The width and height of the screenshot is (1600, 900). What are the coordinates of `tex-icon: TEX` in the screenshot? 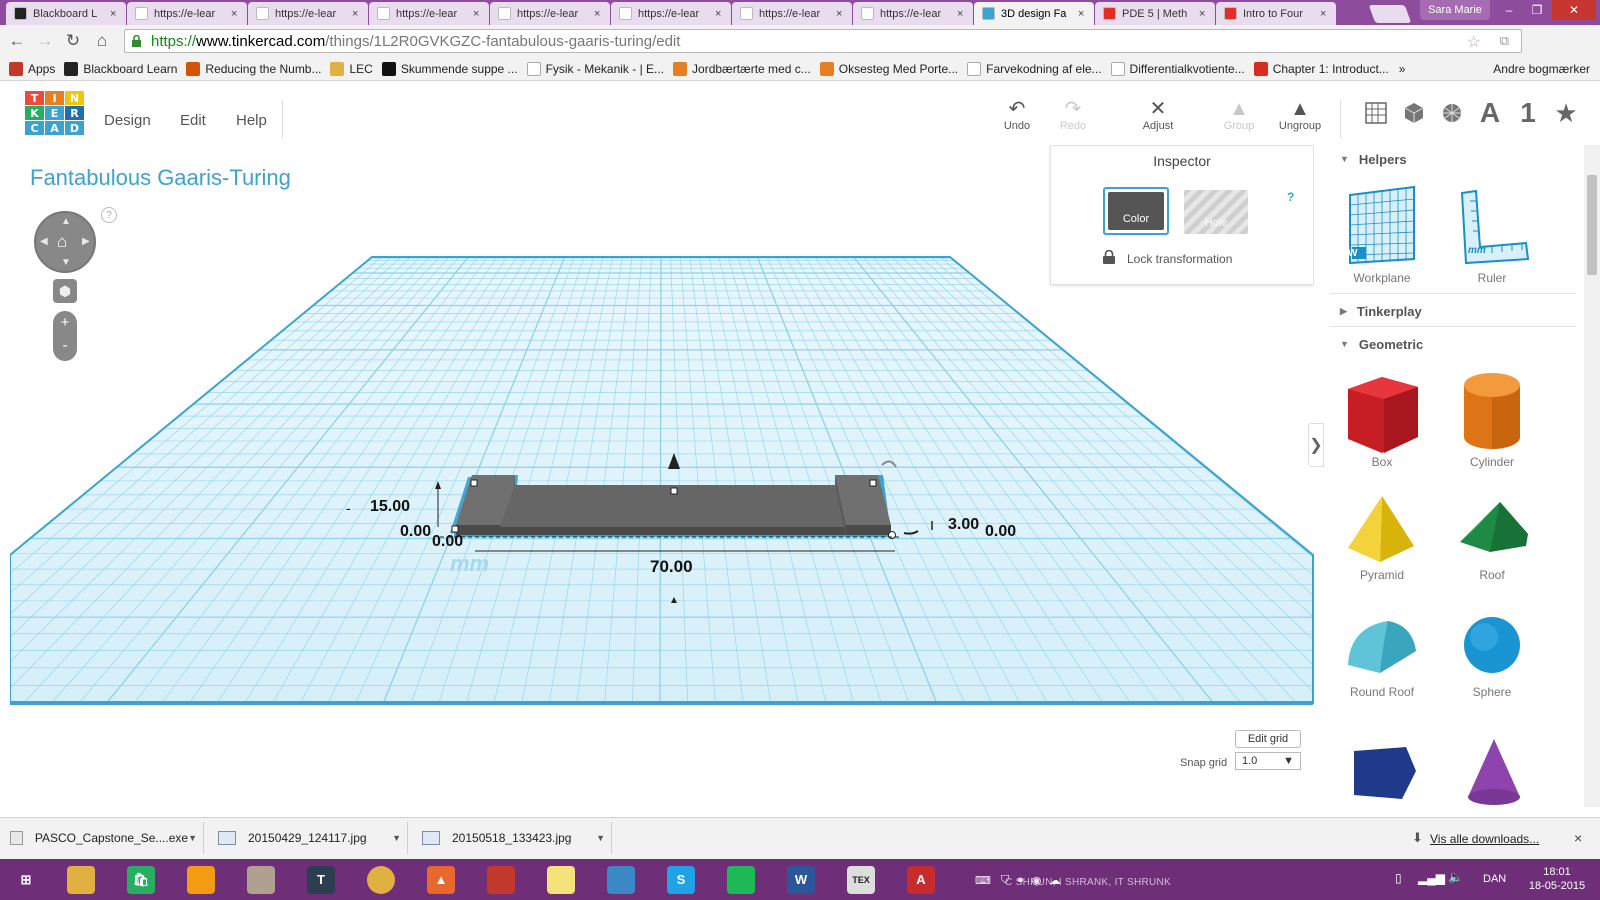 It's located at (861, 879).